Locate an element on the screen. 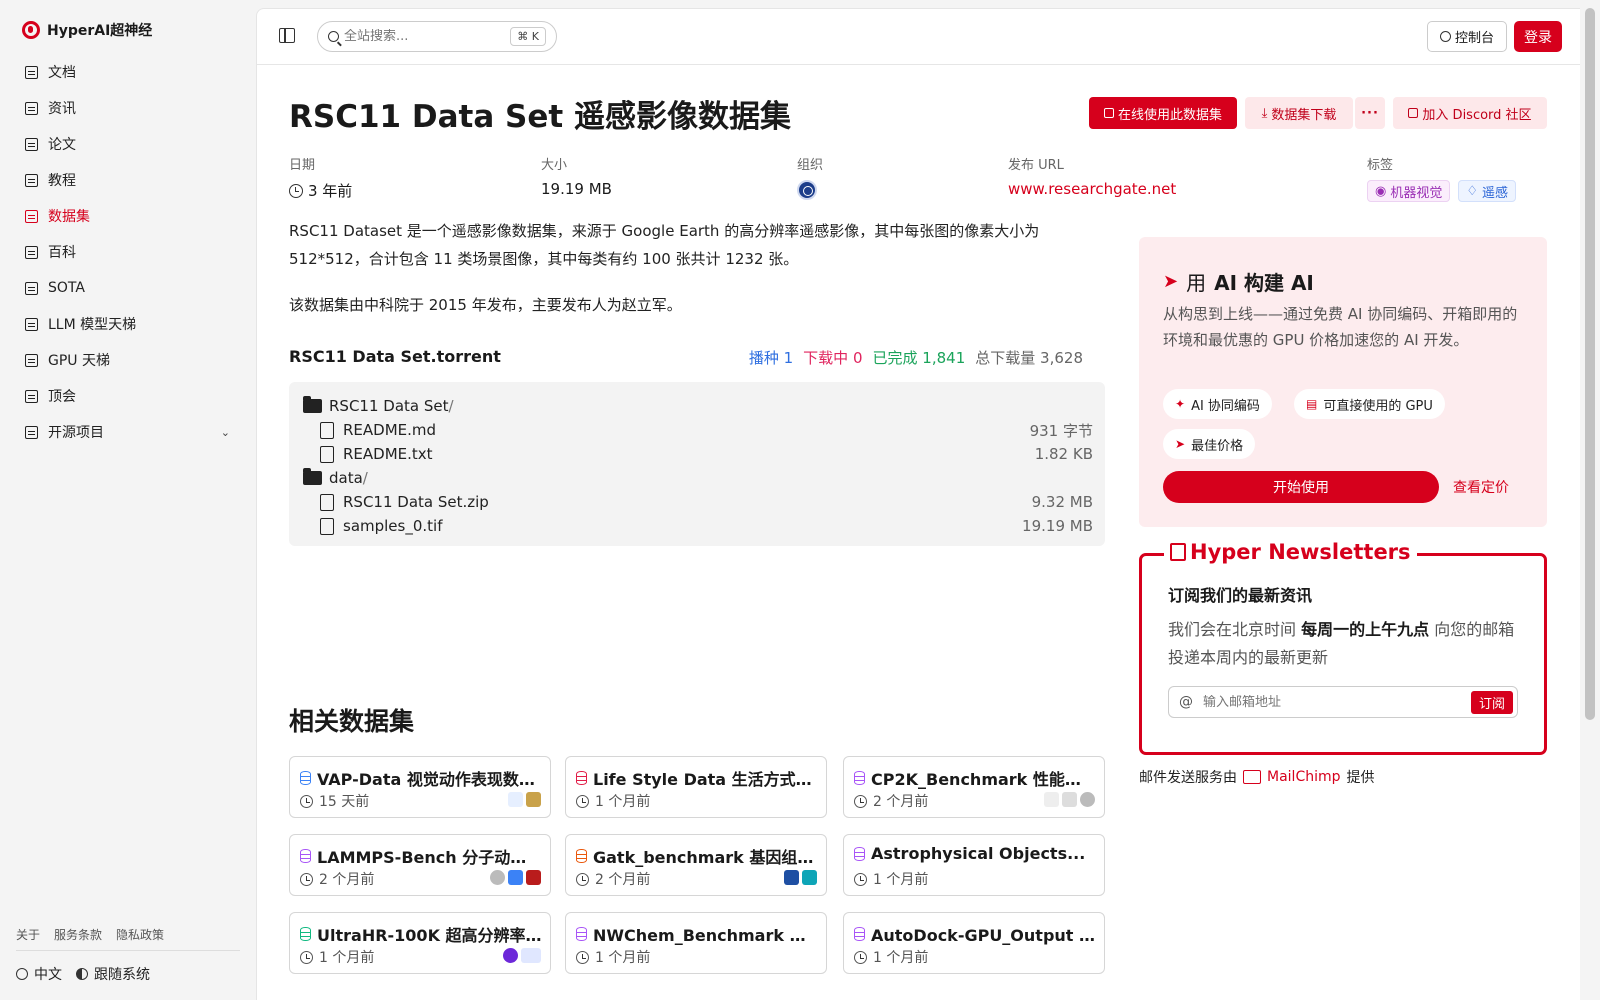 This screenshot has height=1000, width=1600. sidebar-item-papers: 论文 is located at coordinates (129, 144).